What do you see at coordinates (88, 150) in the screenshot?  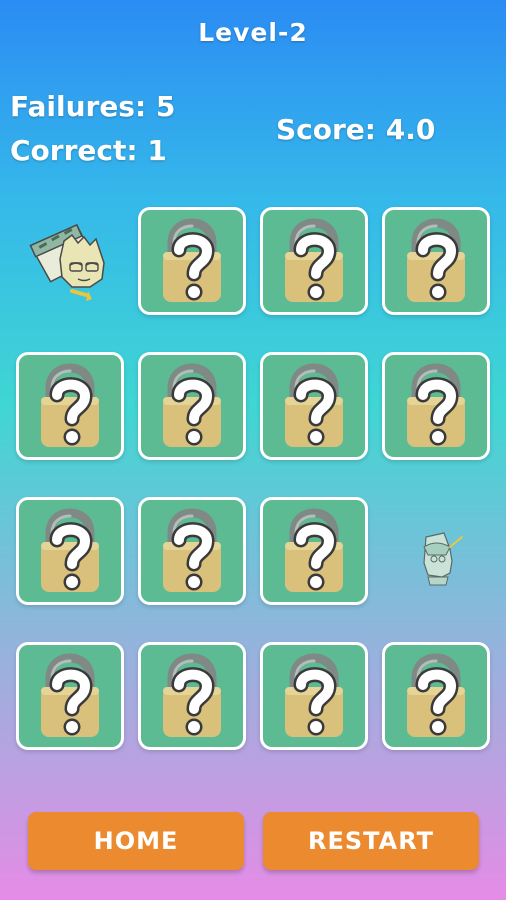 I see `correct-counter: Correct: 1` at bounding box center [88, 150].